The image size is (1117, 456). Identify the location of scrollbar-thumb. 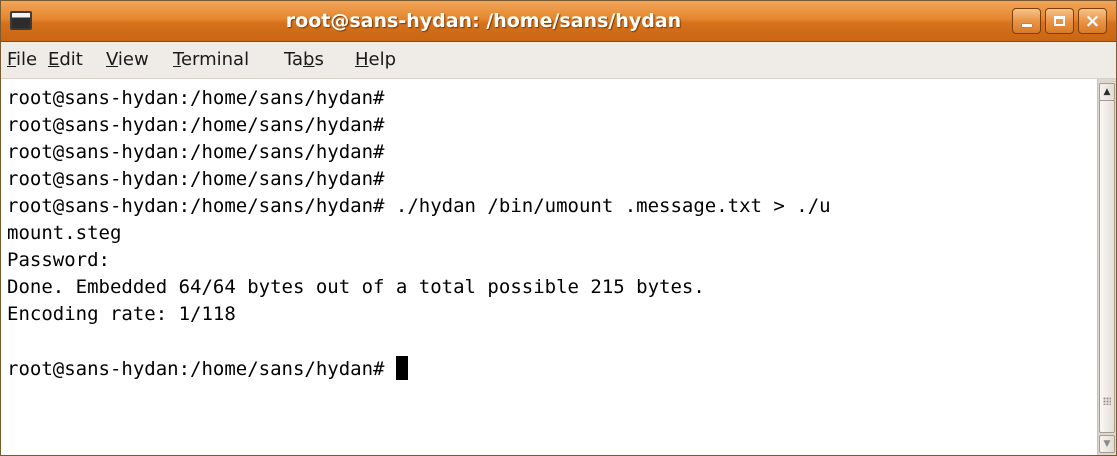
(1107, 266).